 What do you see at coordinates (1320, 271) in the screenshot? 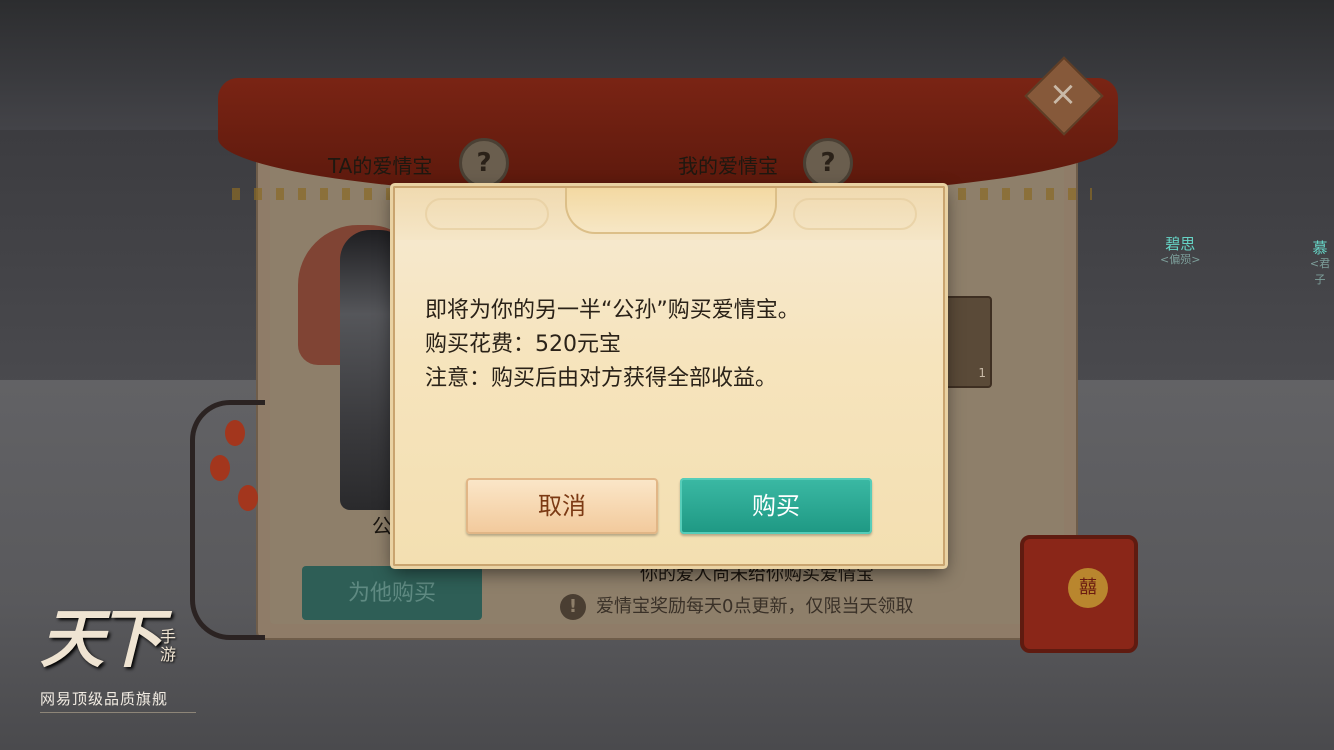
I see `npc-title: <君子` at bounding box center [1320, 271].